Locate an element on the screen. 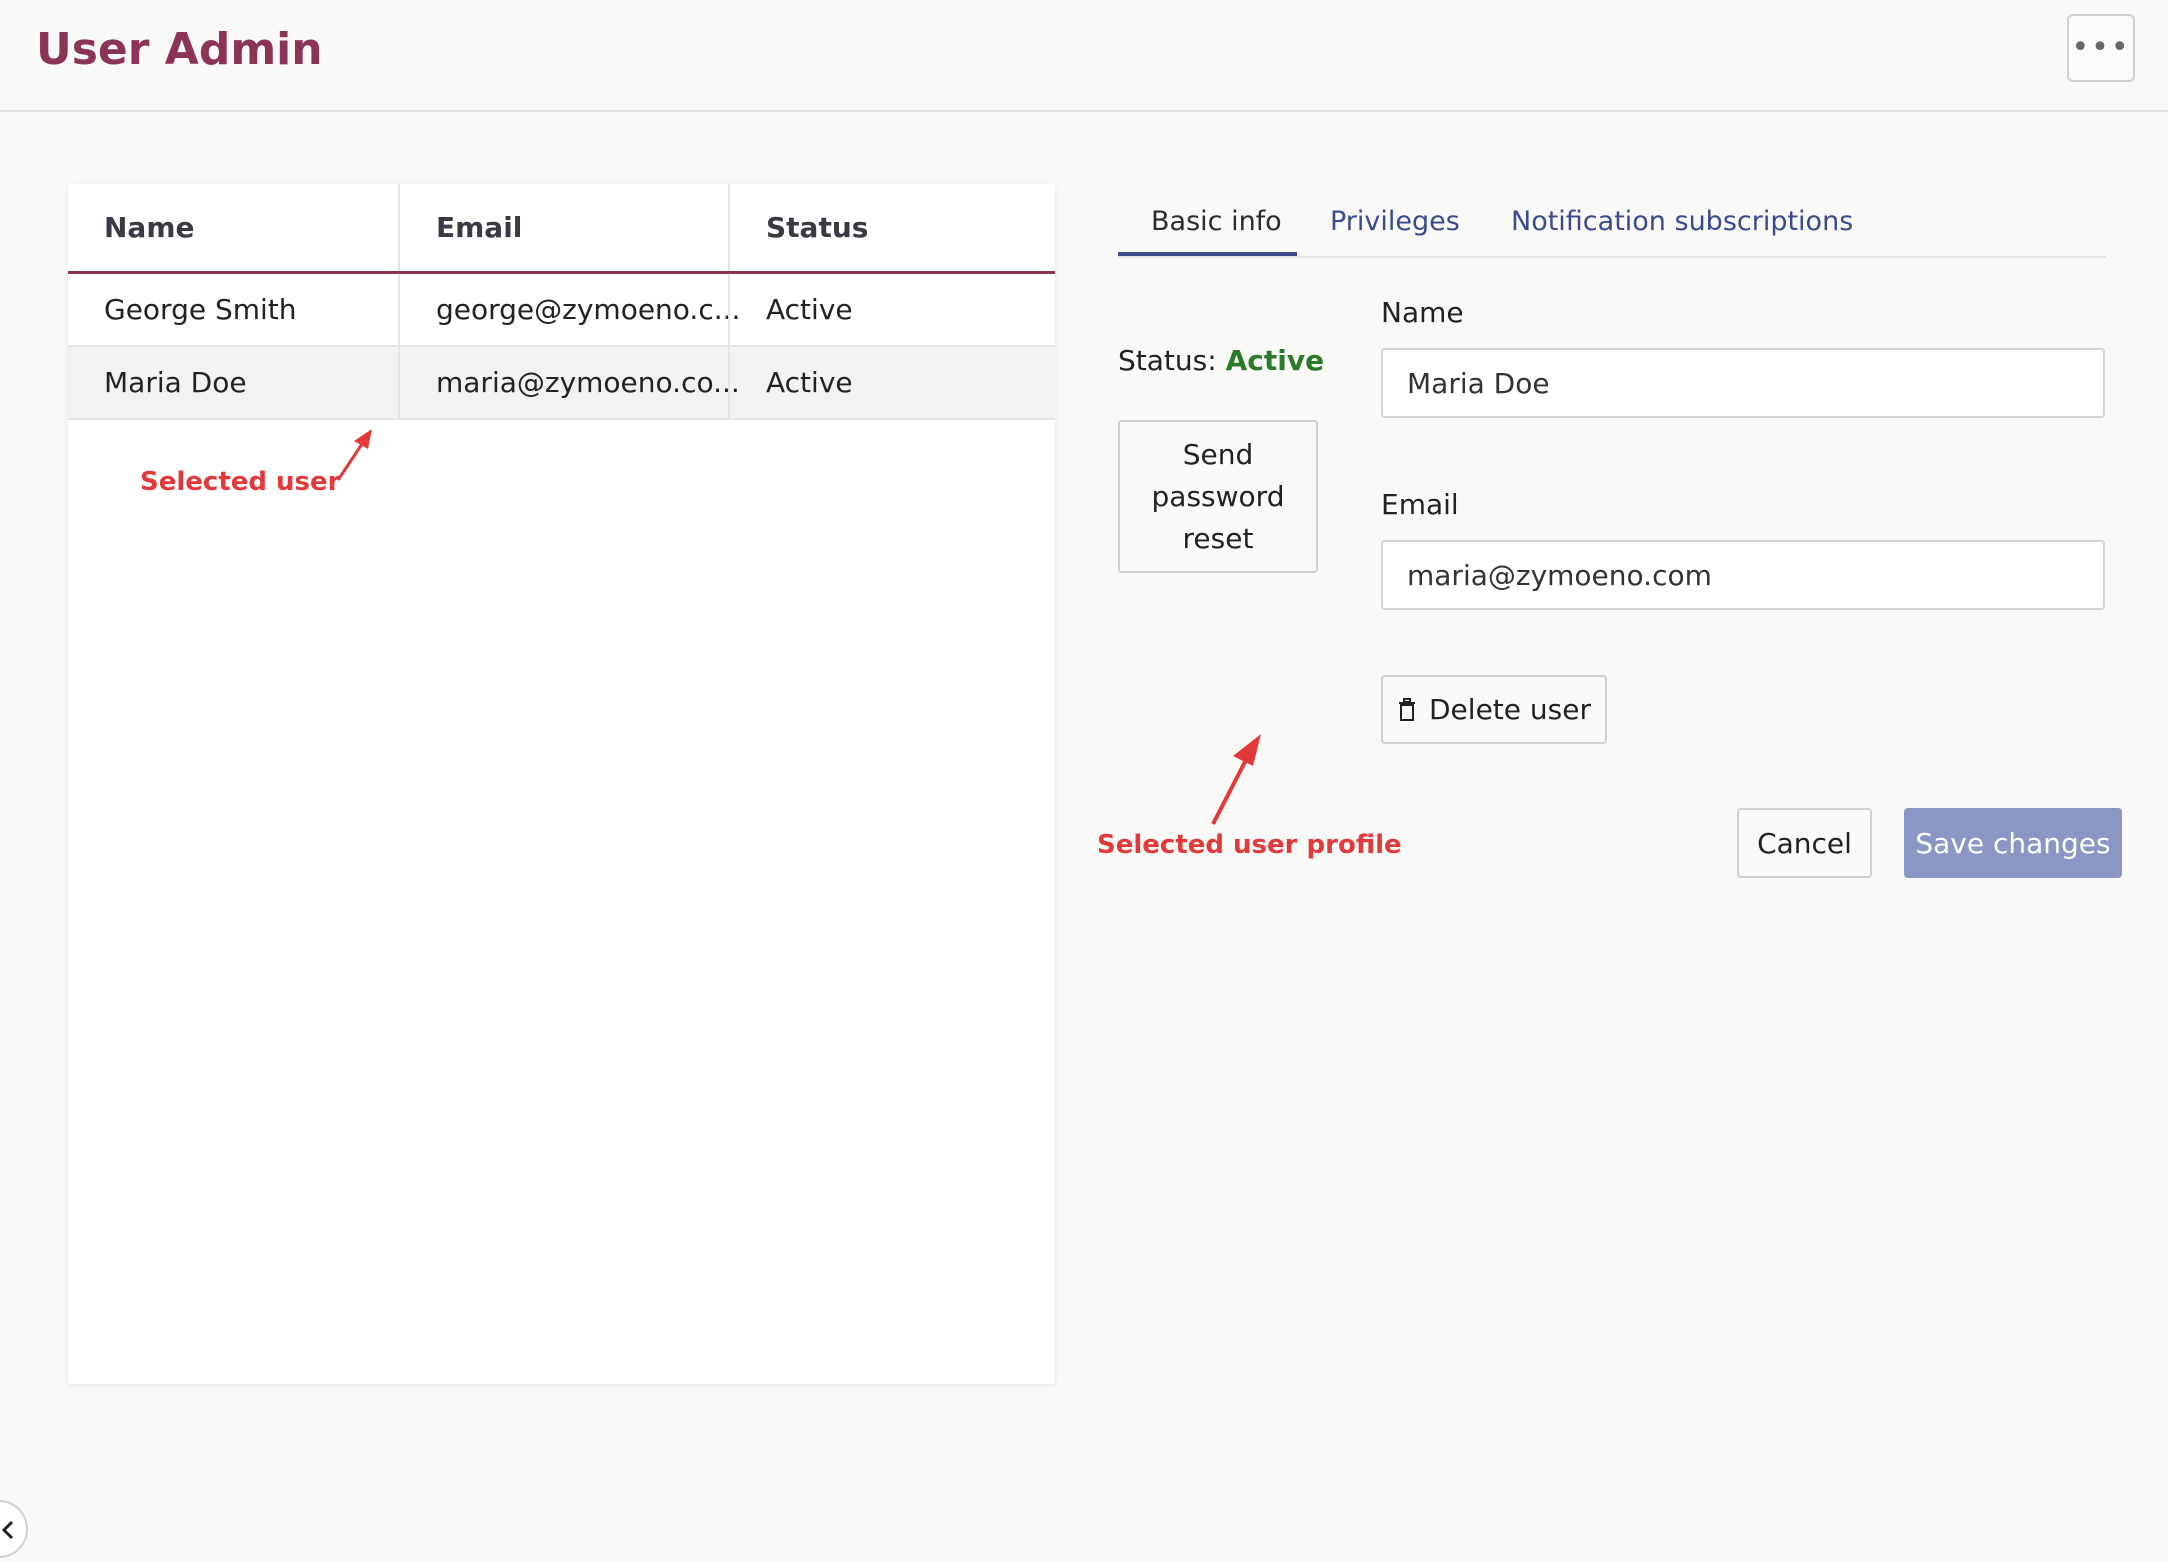 The image size is (2168, 1562). collapse-sidebar-button is located at coordinates (14, 1529).